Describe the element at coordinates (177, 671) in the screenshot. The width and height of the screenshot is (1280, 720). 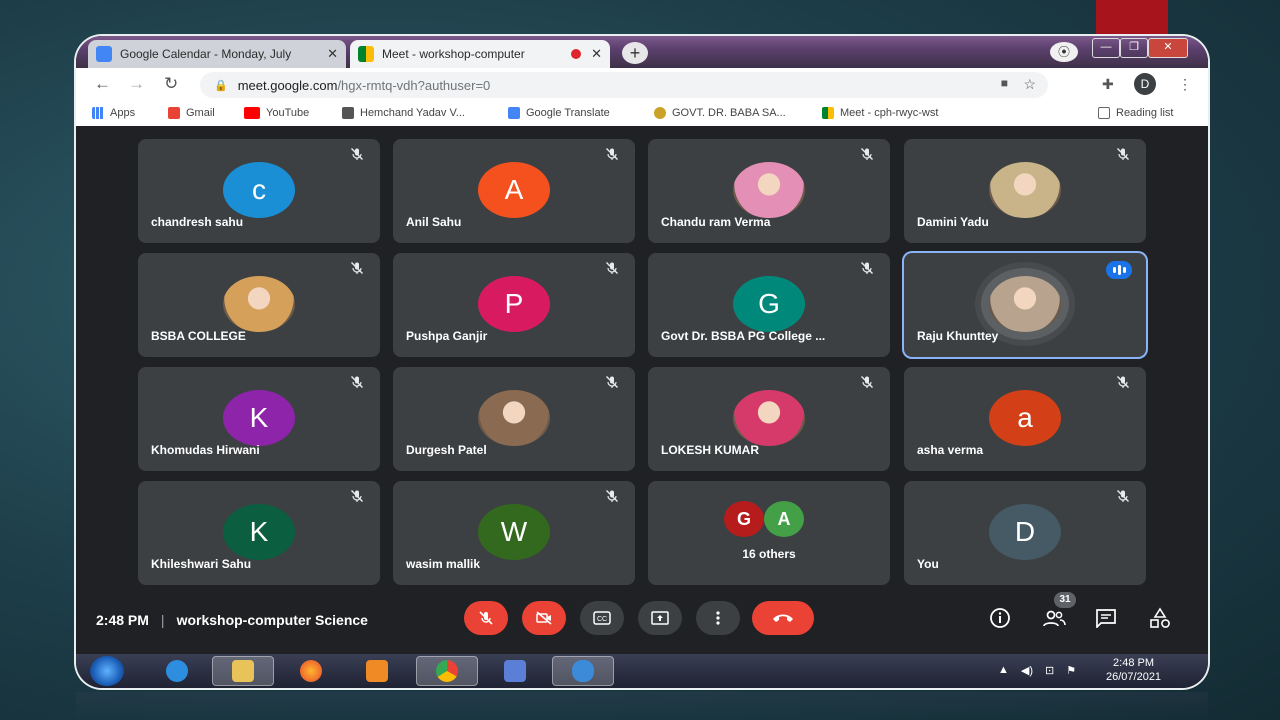
I see `taskbar-internet-explorer` at that location.